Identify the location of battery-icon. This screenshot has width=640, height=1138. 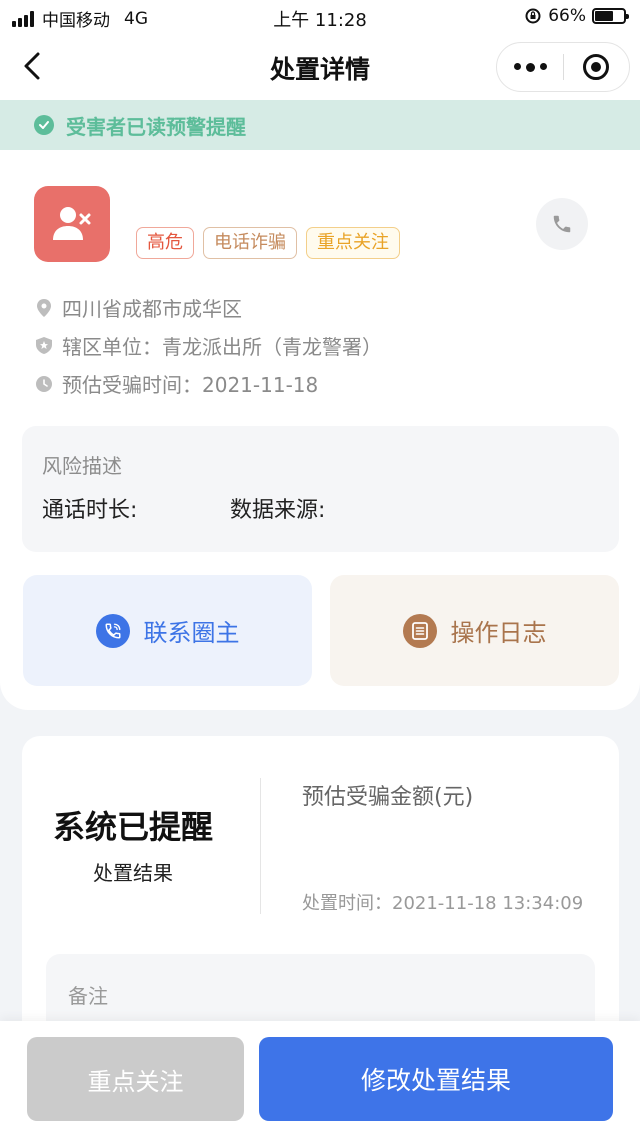
(610, 16).